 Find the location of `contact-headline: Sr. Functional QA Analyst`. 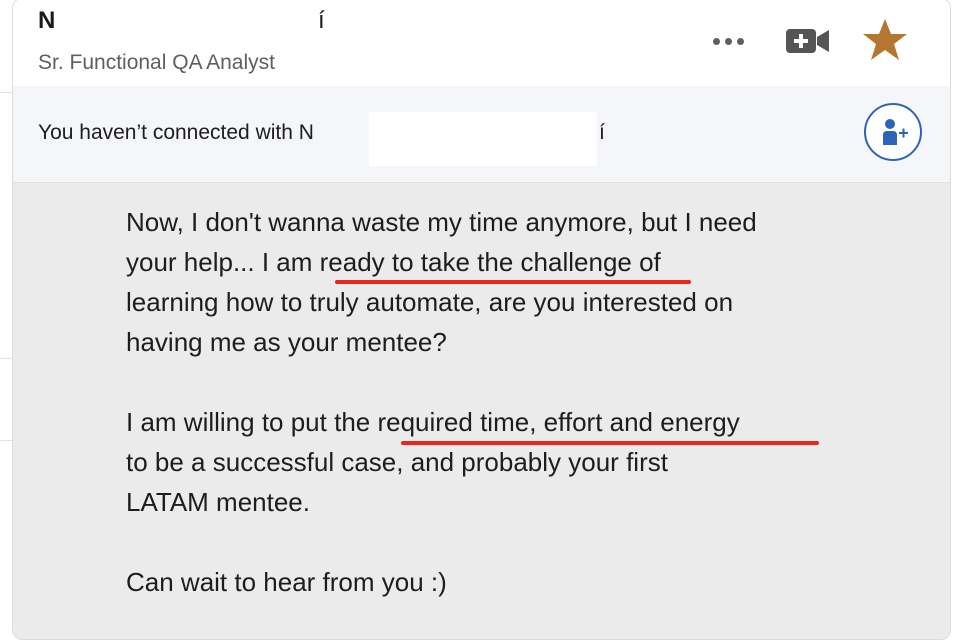

contact-headline: Sr. Functional QA Analyst is located at coordinates (156, 62).